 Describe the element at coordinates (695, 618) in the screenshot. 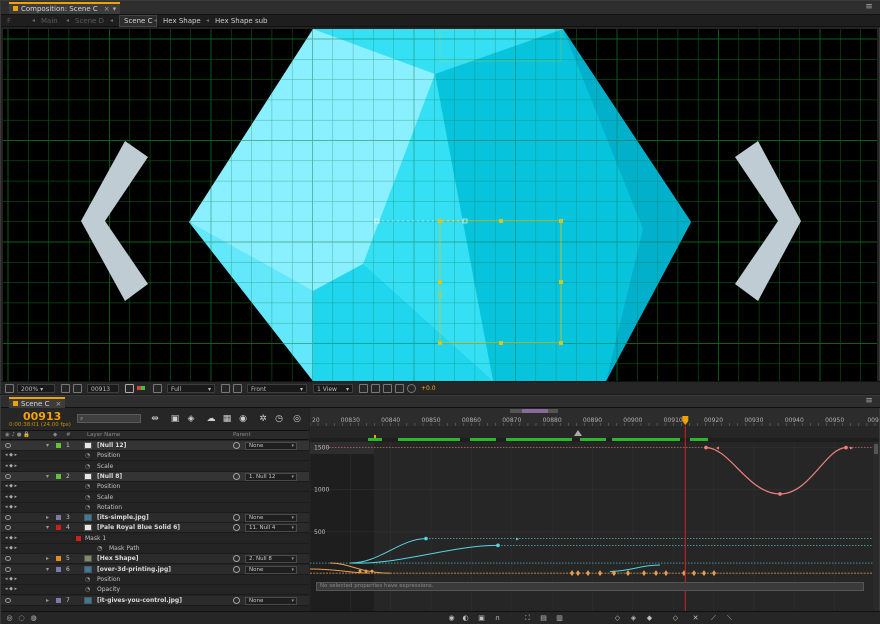

I see `easy-ease-icon: ✕` at that location.